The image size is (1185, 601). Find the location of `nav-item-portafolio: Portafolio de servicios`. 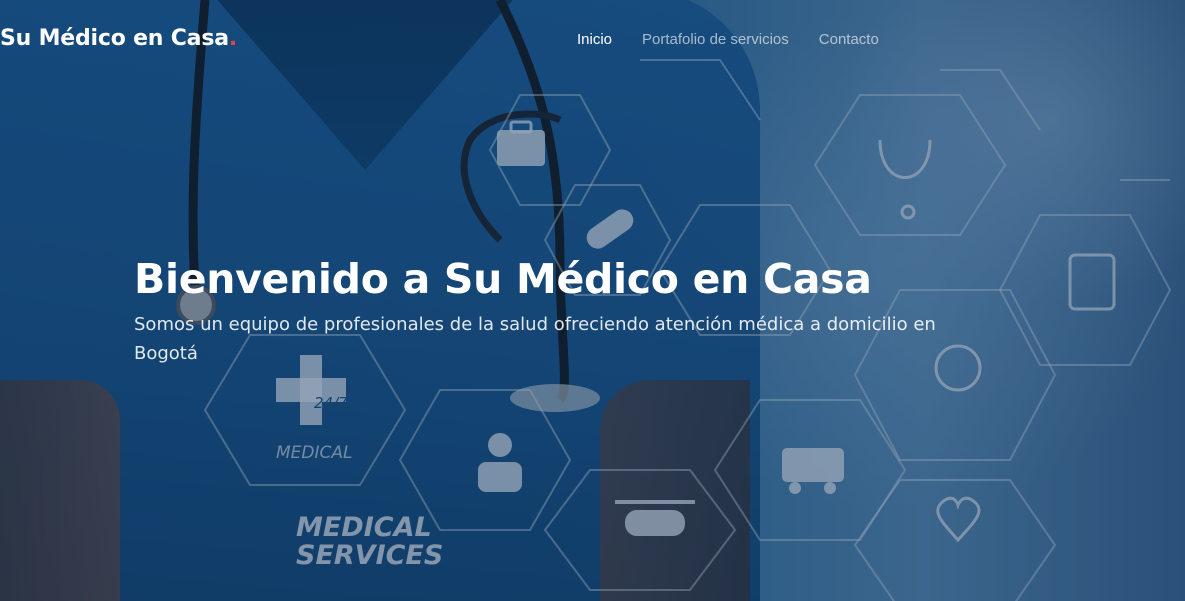

nav-item-portafolio: Portafolio de servicios is located at coordinates (715, 39).